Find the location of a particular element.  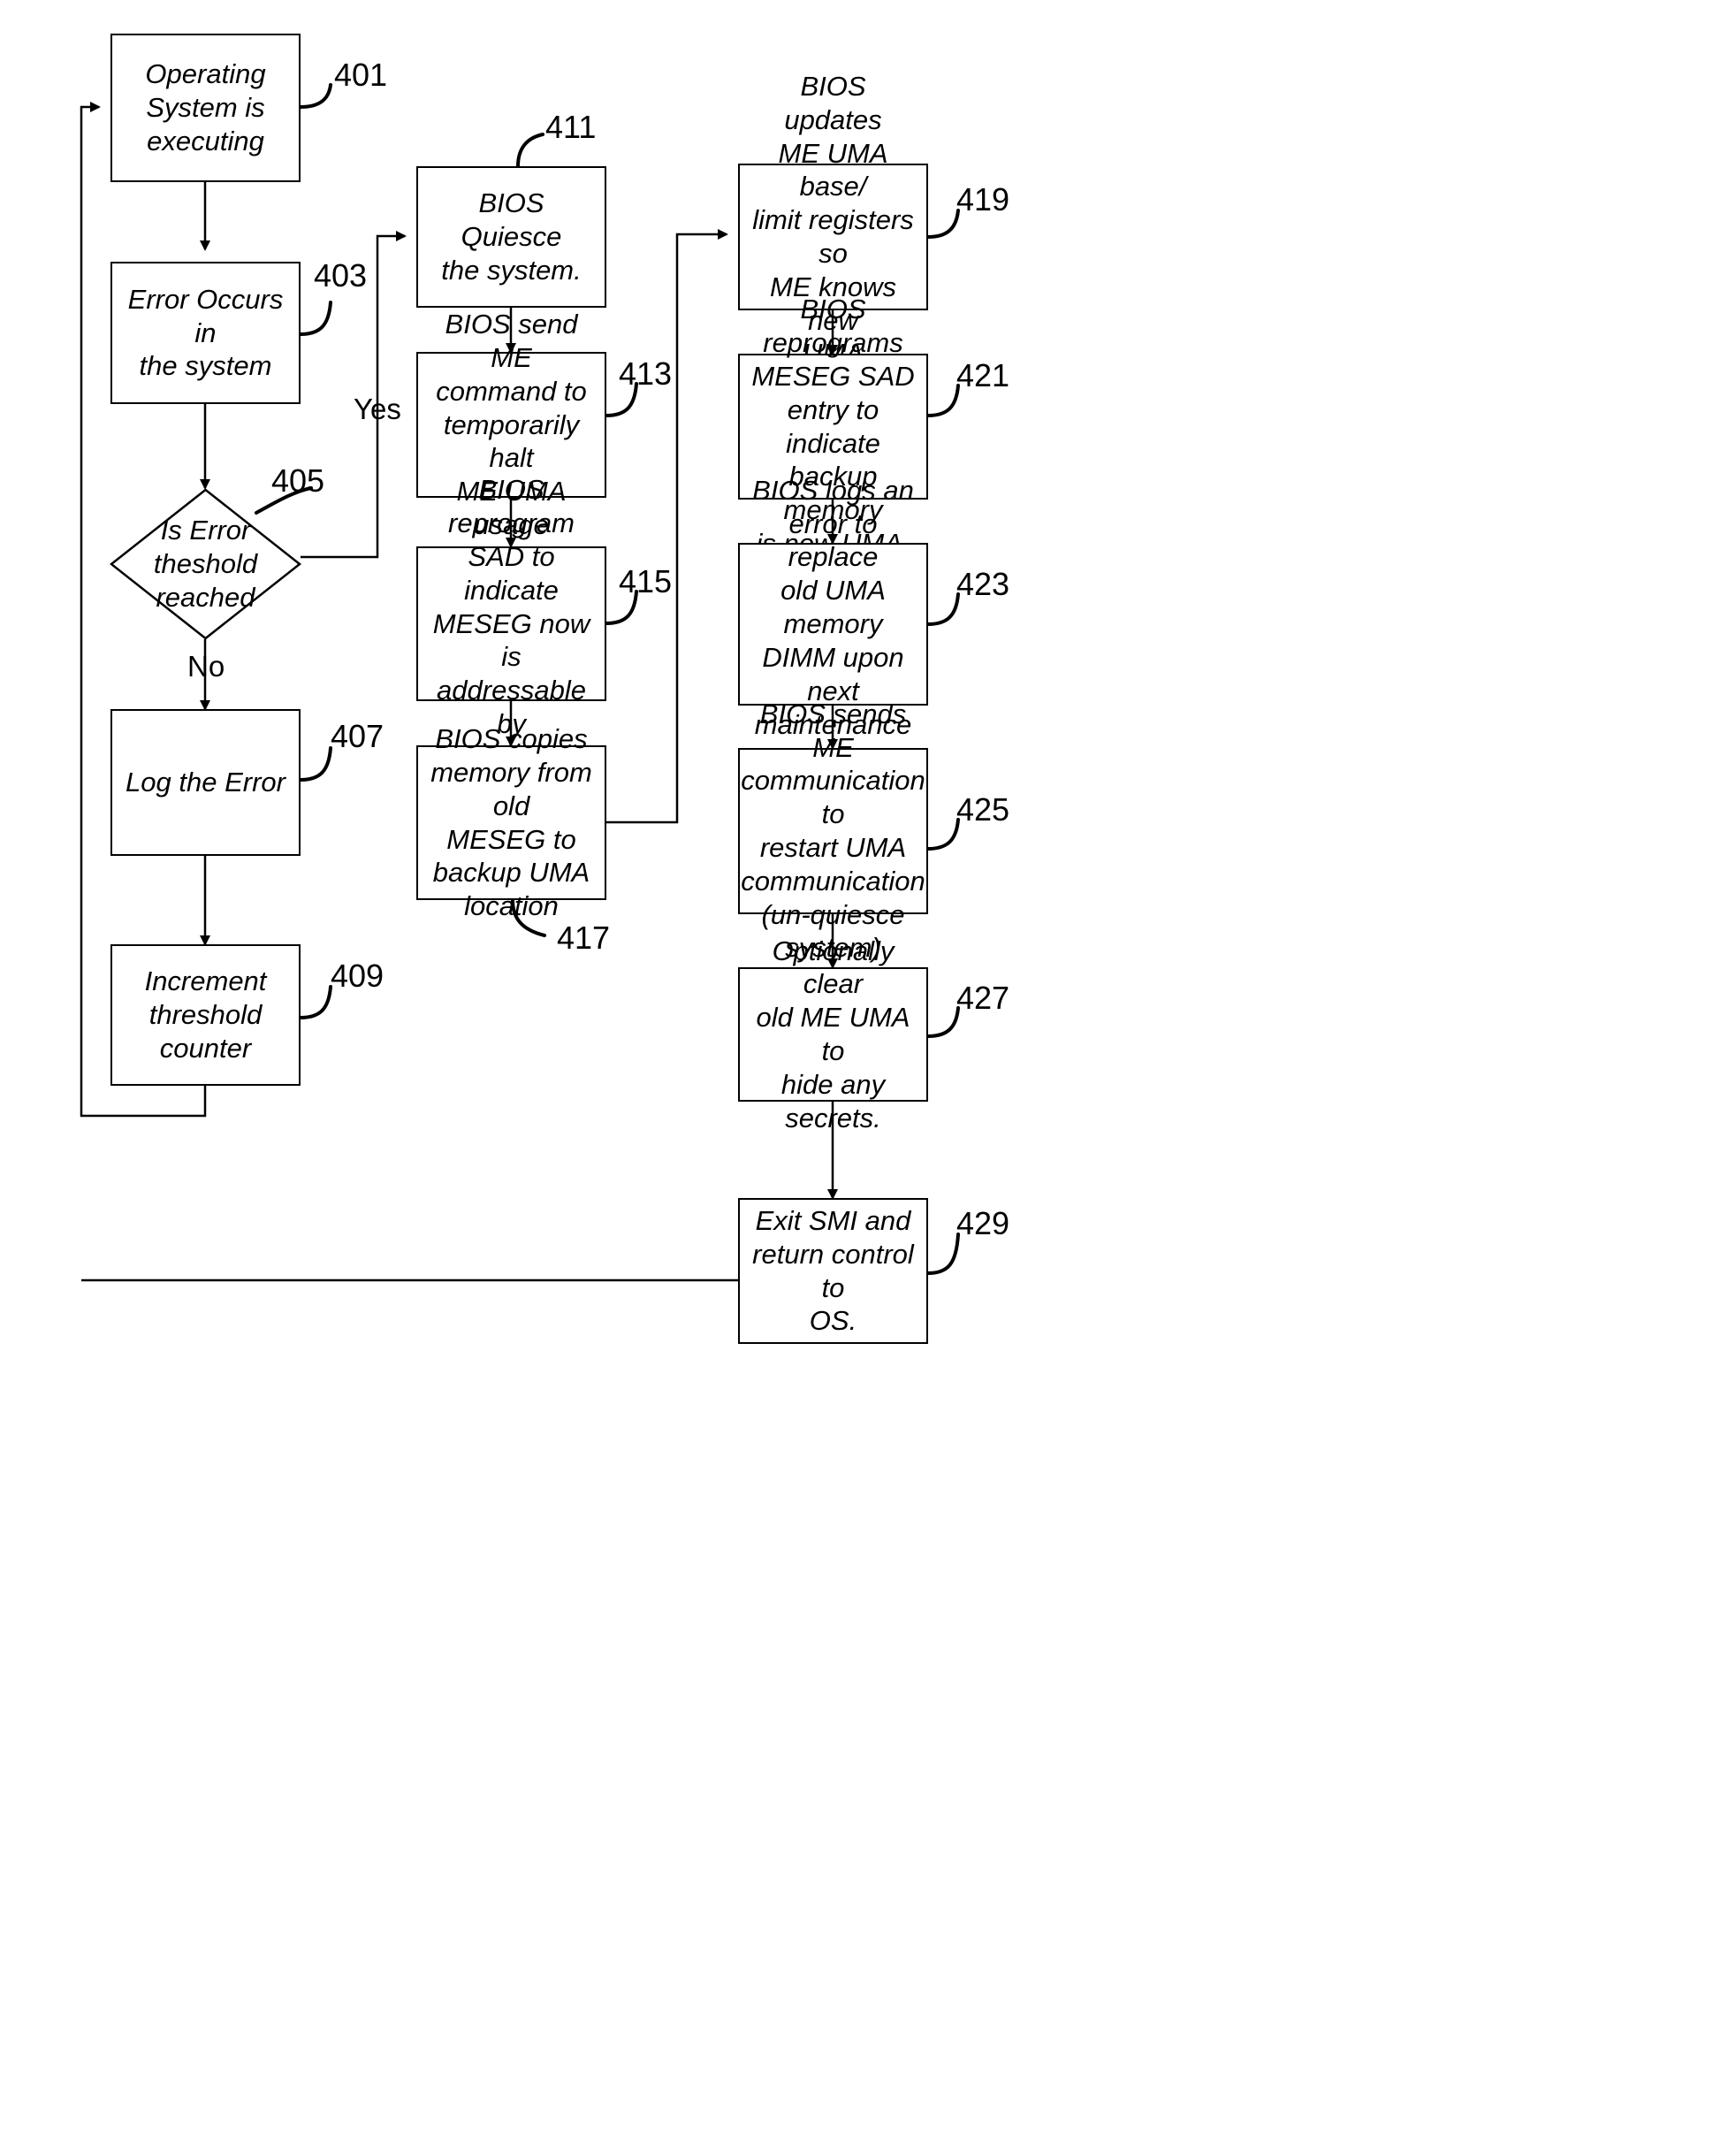

node-409-label: Increment threshold counter is located at coordinates (206, 1015).